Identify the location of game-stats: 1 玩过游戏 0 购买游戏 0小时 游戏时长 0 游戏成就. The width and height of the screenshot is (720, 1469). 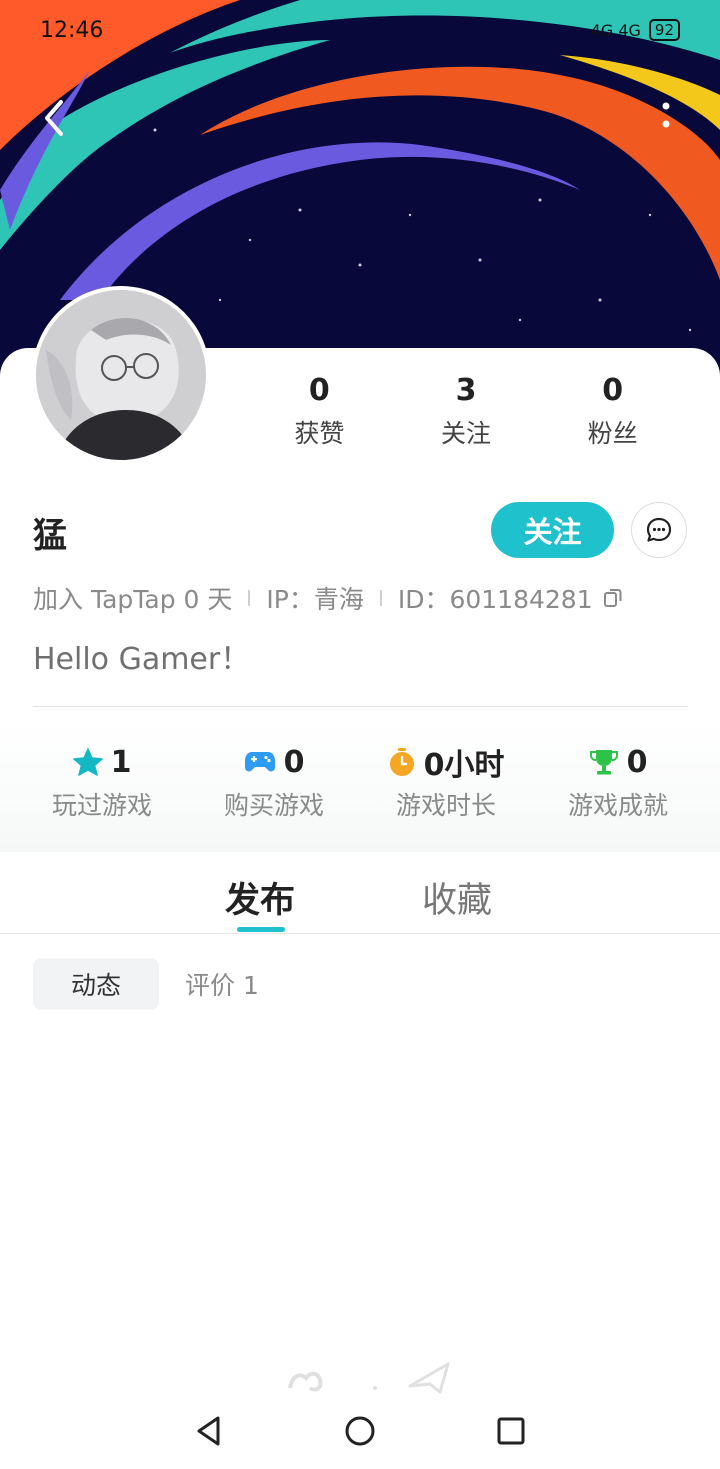
(360, 786).